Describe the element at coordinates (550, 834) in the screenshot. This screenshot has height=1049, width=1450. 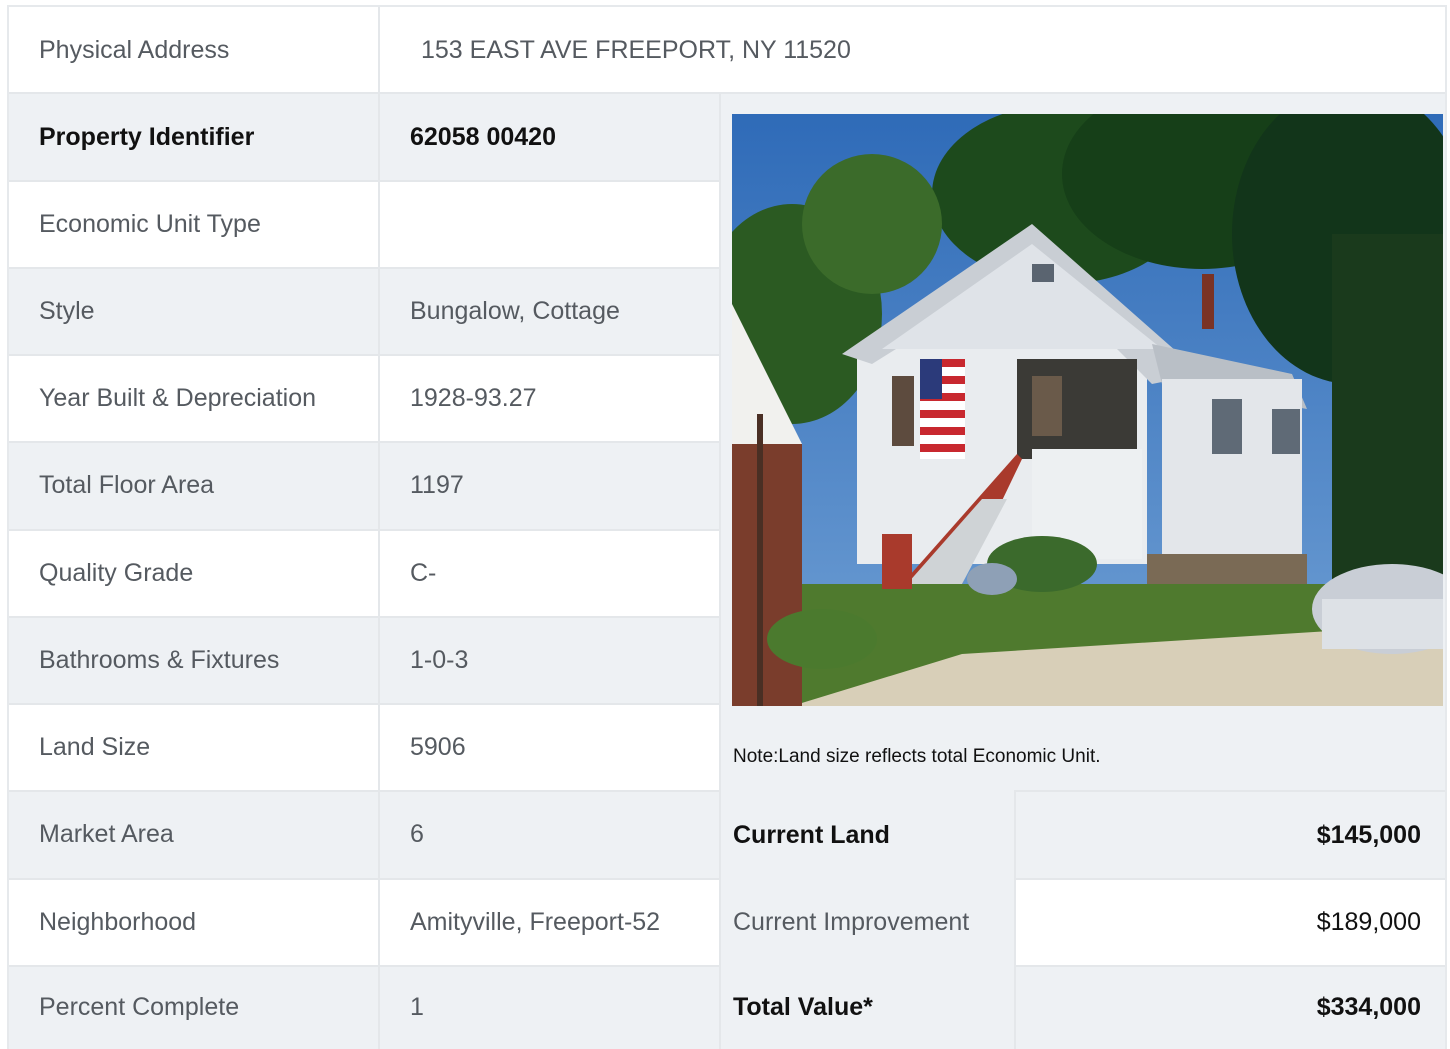
I see `row-value-market-area: 6` at that location.